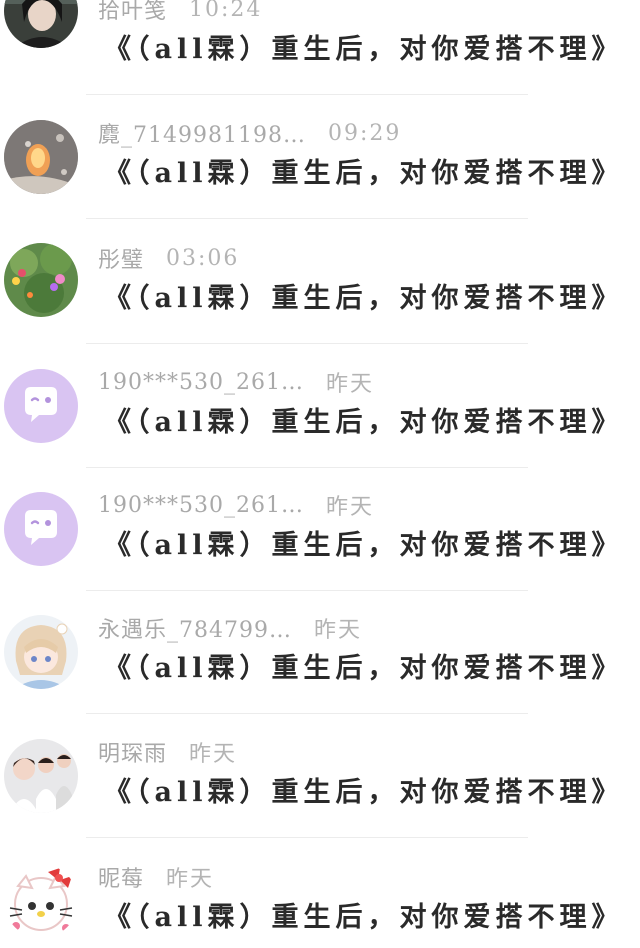 The width and height of the screenshot is (640, 948). I want to click on list-item: 永遇乐_784799… 昨天 《（all霖）重生后，对你爱搭不理》, so click(320, 655).